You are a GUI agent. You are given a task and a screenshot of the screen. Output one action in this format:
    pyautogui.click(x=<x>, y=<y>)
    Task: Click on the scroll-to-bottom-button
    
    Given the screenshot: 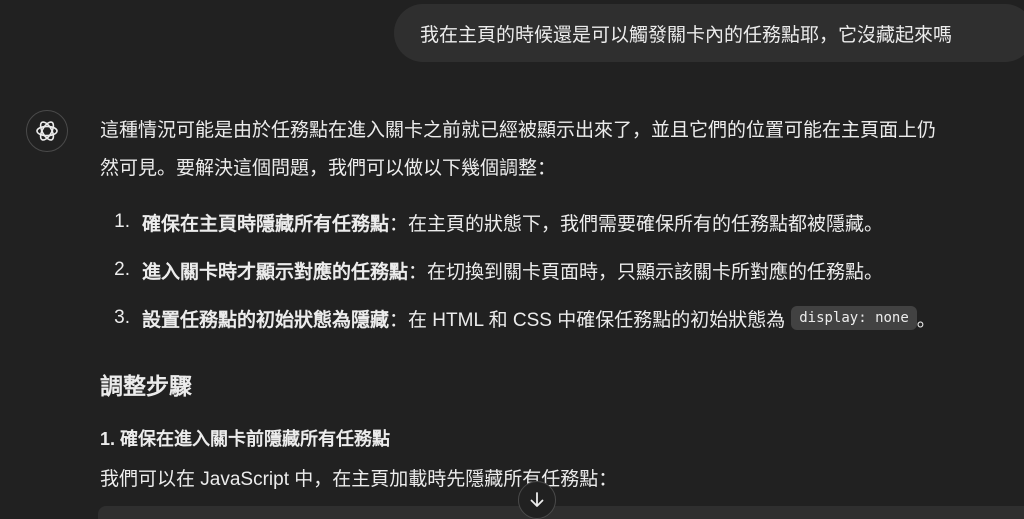 What is the action you would take?
    pyautogui.click(x=537, y=500)
    